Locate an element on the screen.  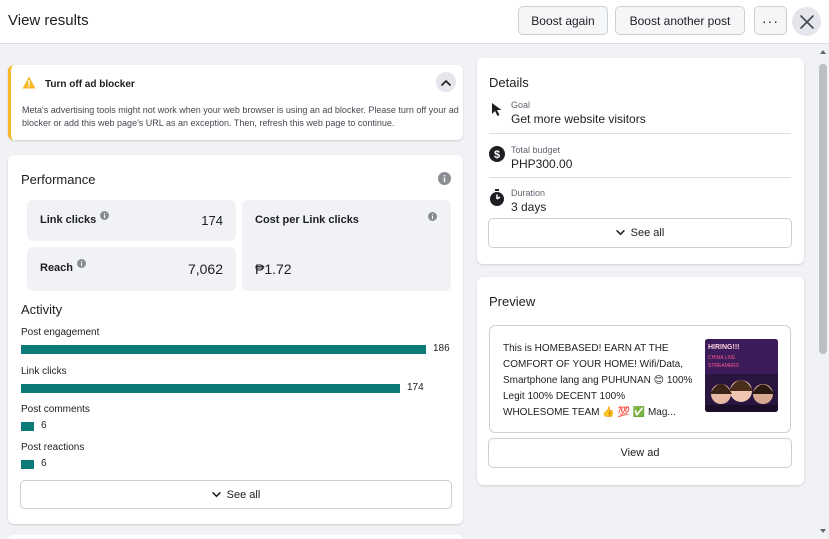
metric-label: Cost per Link clicks is located at coordinates (307, 220).